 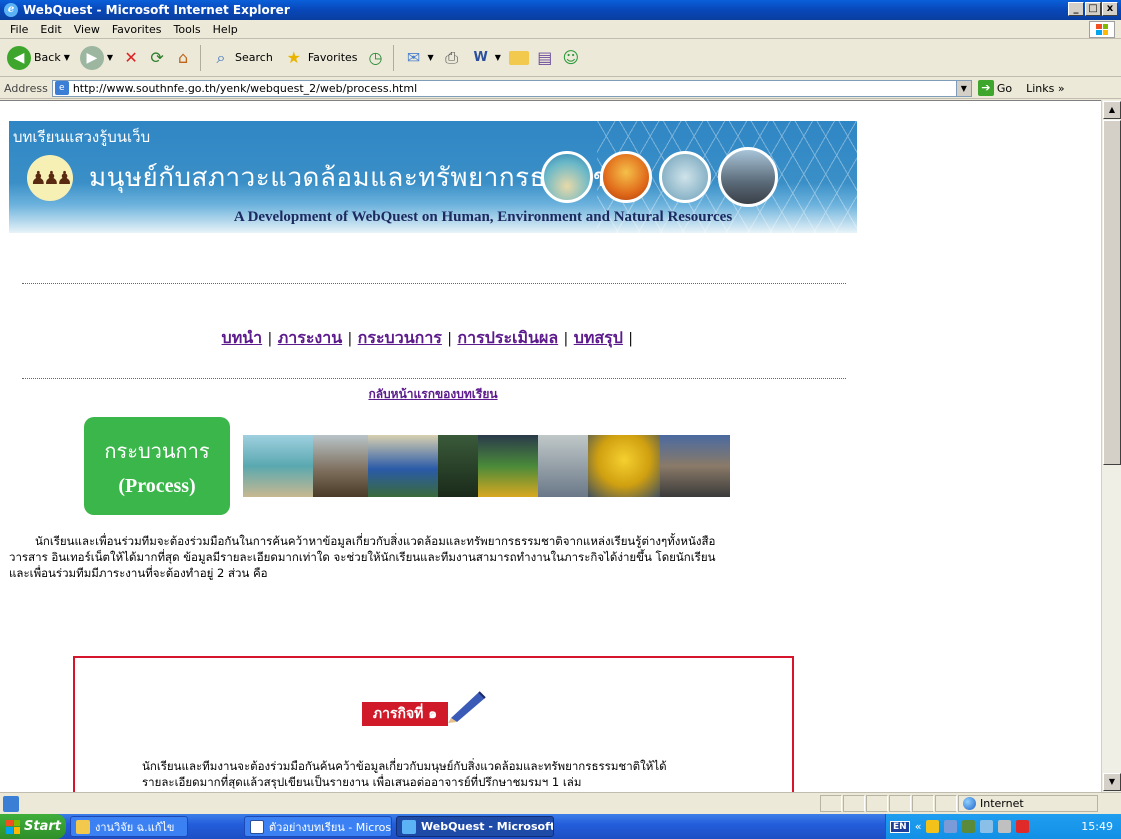 I want to click on research-button: ▤, so click(x=545, y=58).